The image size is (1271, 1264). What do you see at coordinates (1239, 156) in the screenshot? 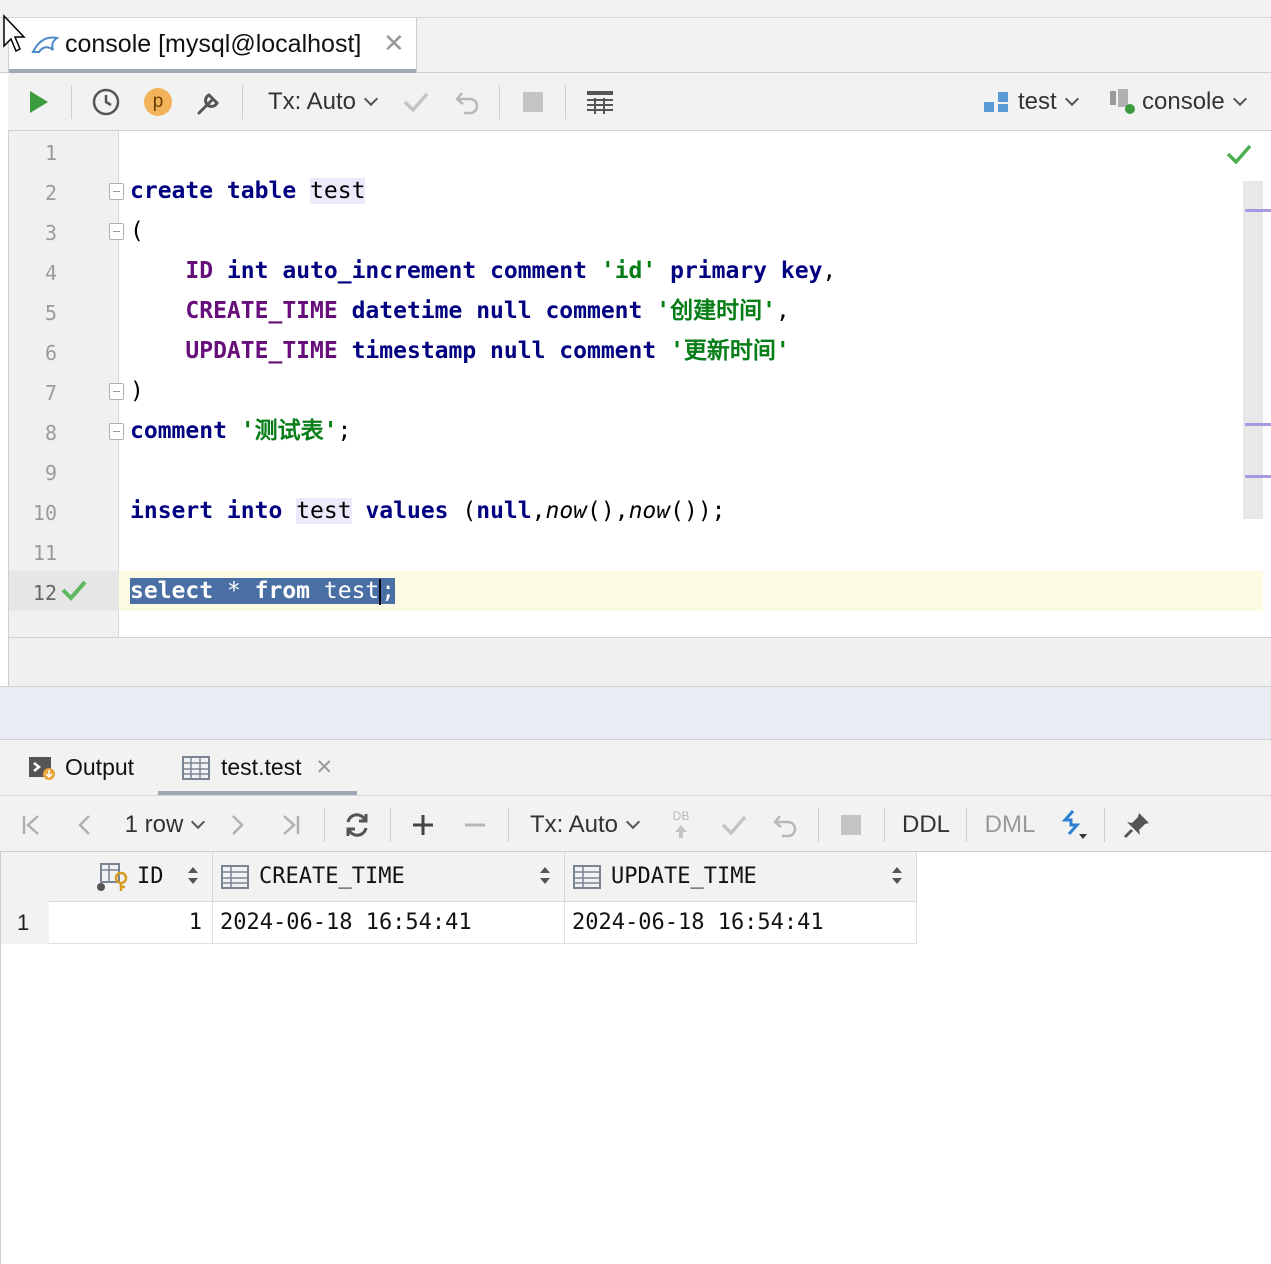
I see `inspection-ok-icon` at bounding box center [1239, 156].